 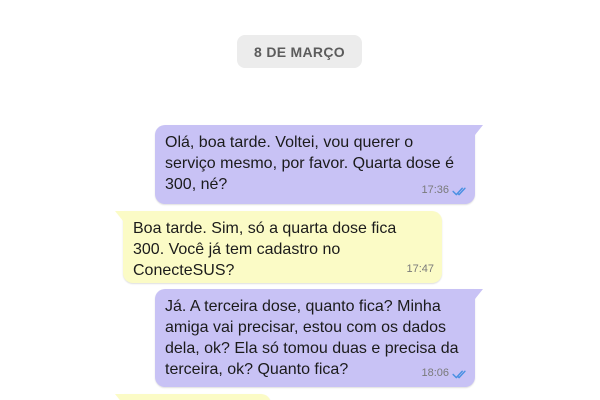 I want to click on message-time: 18:06, so click(x=435, y=373).